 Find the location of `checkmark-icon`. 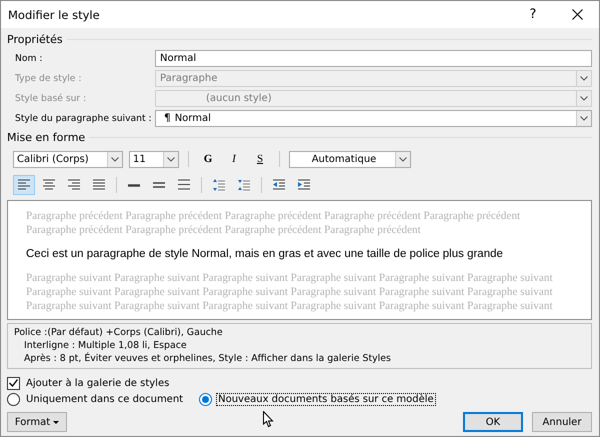

checkmark-icon is located at coordinates (13, 383).